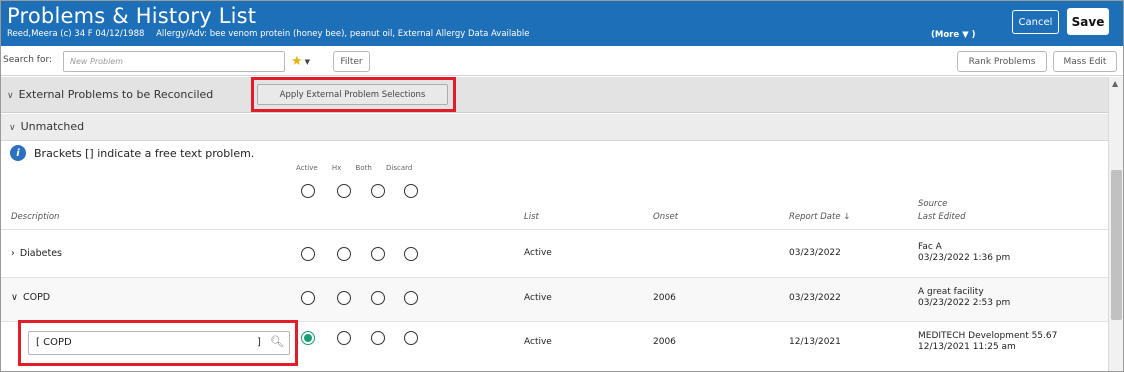 Image resolution: width=1124 pixels, height=372 pixels. Describe the element at coordinates (930, 247) in the screenshot. I see `row-source: Fac A` at that location.